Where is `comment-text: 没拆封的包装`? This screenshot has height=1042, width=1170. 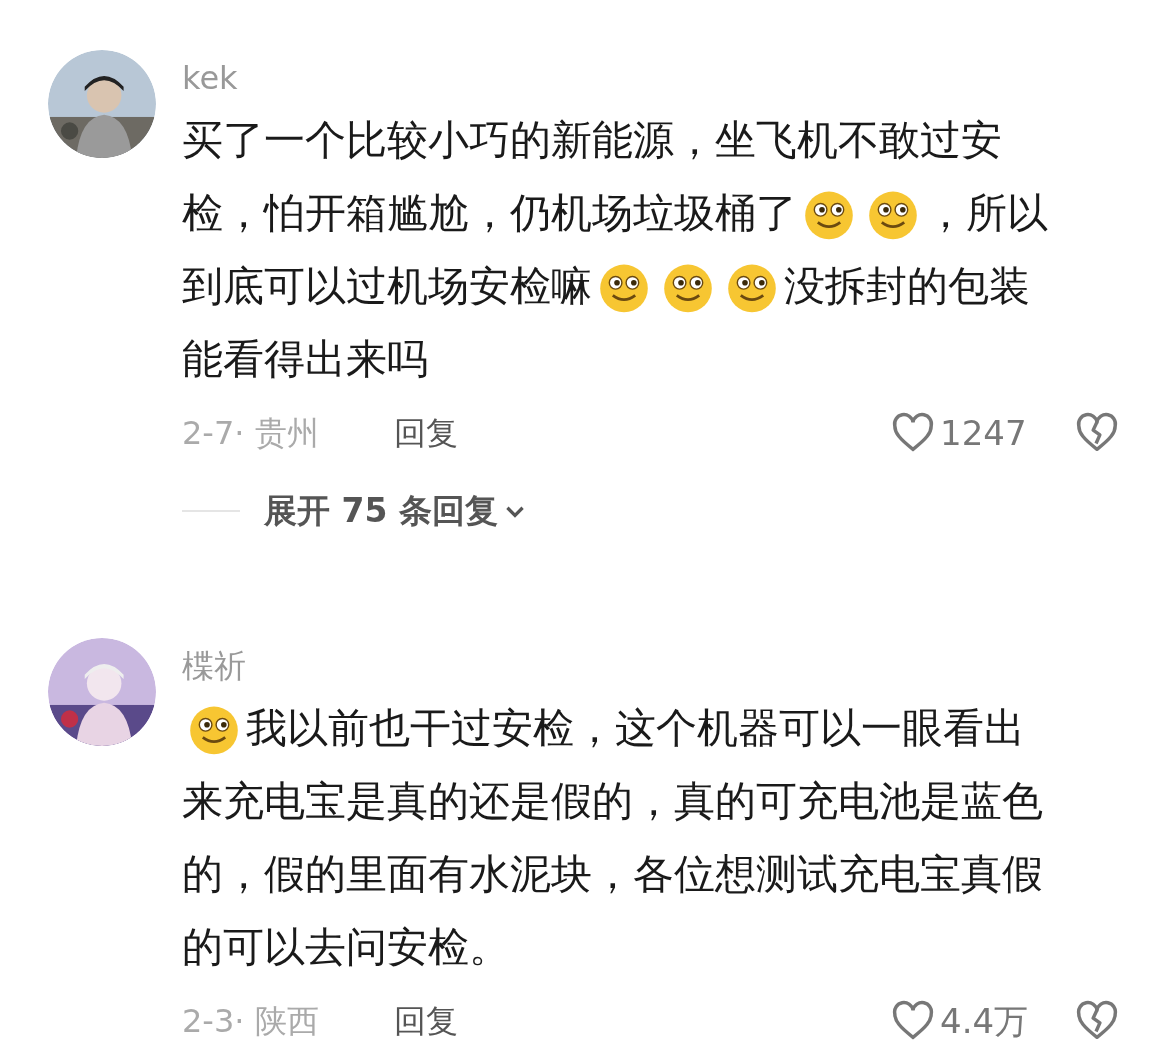 comment-text: 没拆封的包装 is located at coordinates (907, 286).